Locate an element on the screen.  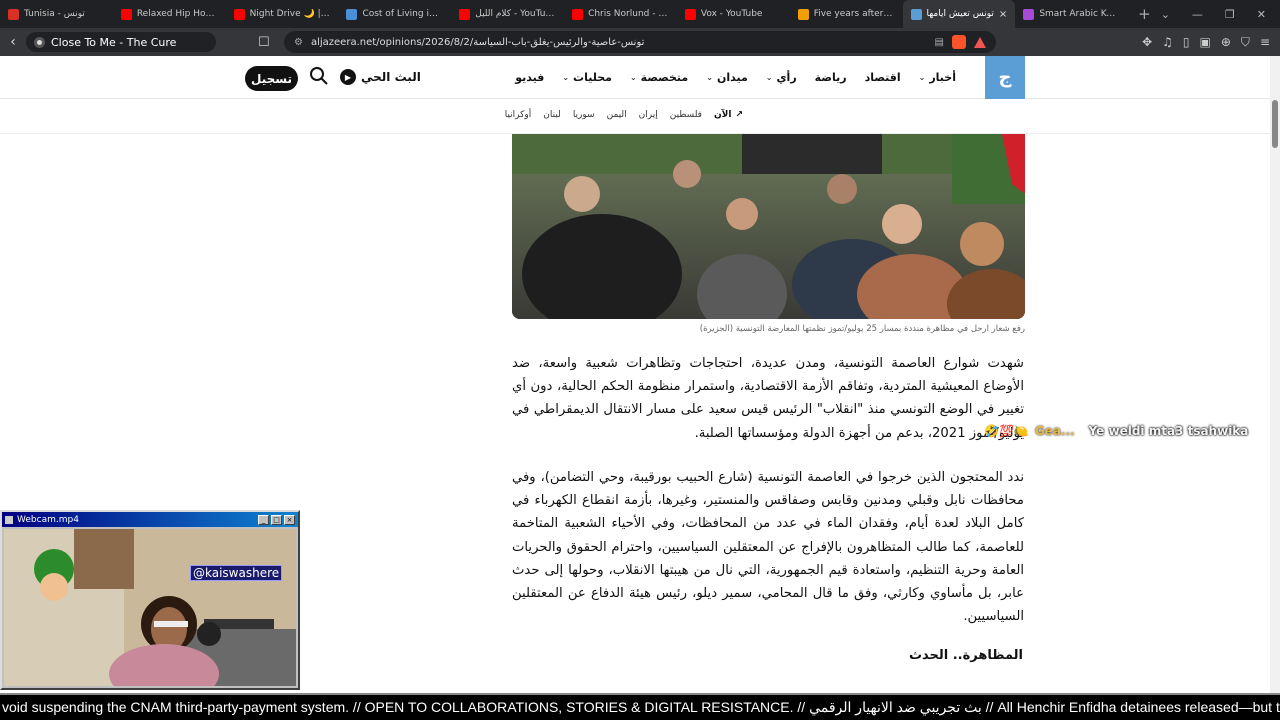
bookmark-icon: ☐ is located at coordinates (266, 42).